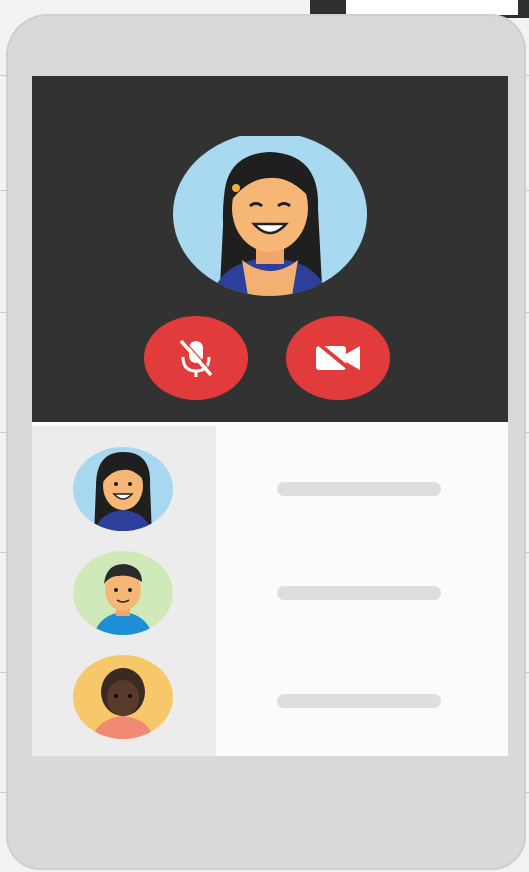 This screenshot has height=872, width=529. I want to click on stop-video-button, so click(338, 358).